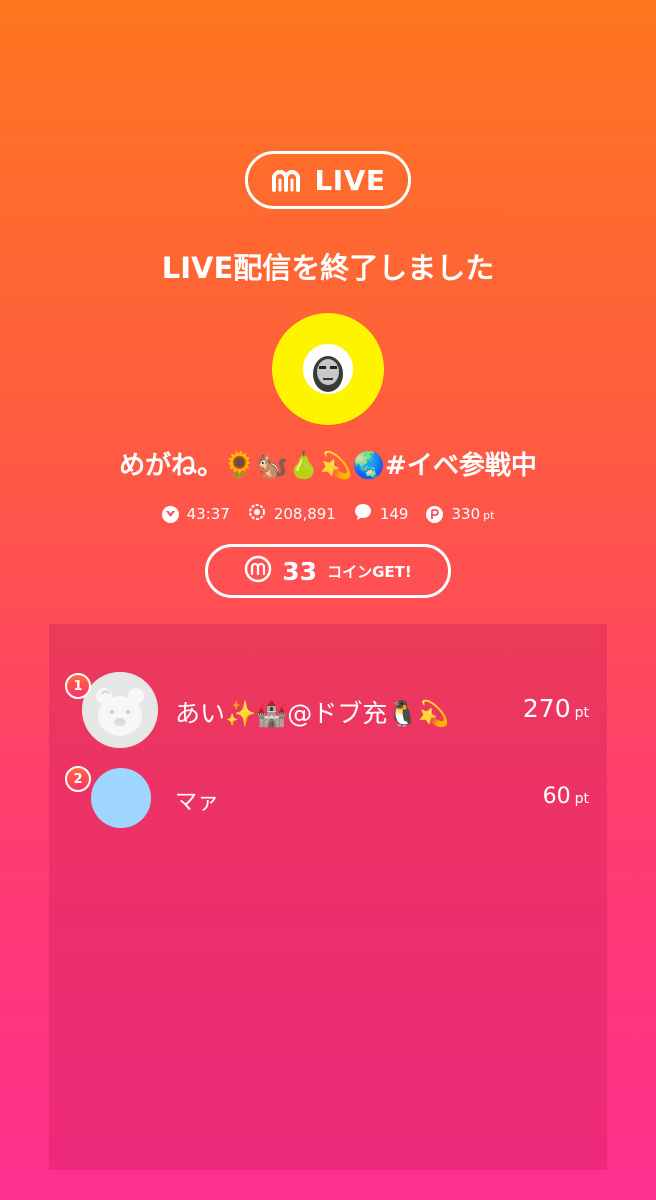  Describe the element at coordinates (120, 710) in the screenshot. I see `bear-icon` at that location.